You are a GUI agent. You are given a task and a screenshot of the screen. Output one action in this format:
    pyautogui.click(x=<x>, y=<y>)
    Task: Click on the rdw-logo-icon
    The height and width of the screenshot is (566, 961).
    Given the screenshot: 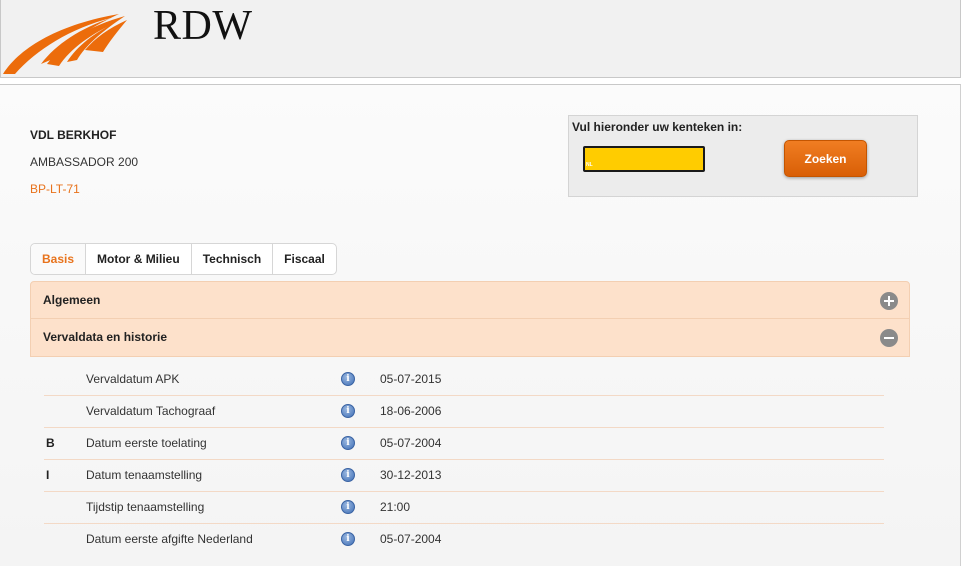 What is the action you would take?
    pyautogui.click(x=66, y=41)
    